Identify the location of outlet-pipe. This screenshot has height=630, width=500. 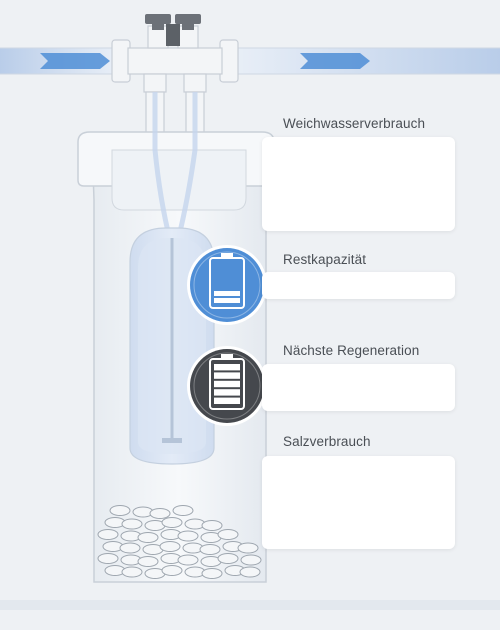
(365, 61).